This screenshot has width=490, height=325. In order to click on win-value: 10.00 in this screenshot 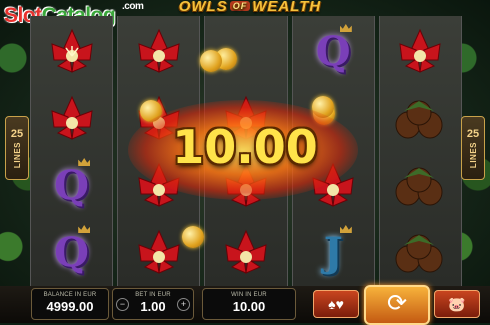, I will do `click(249, 306)`.